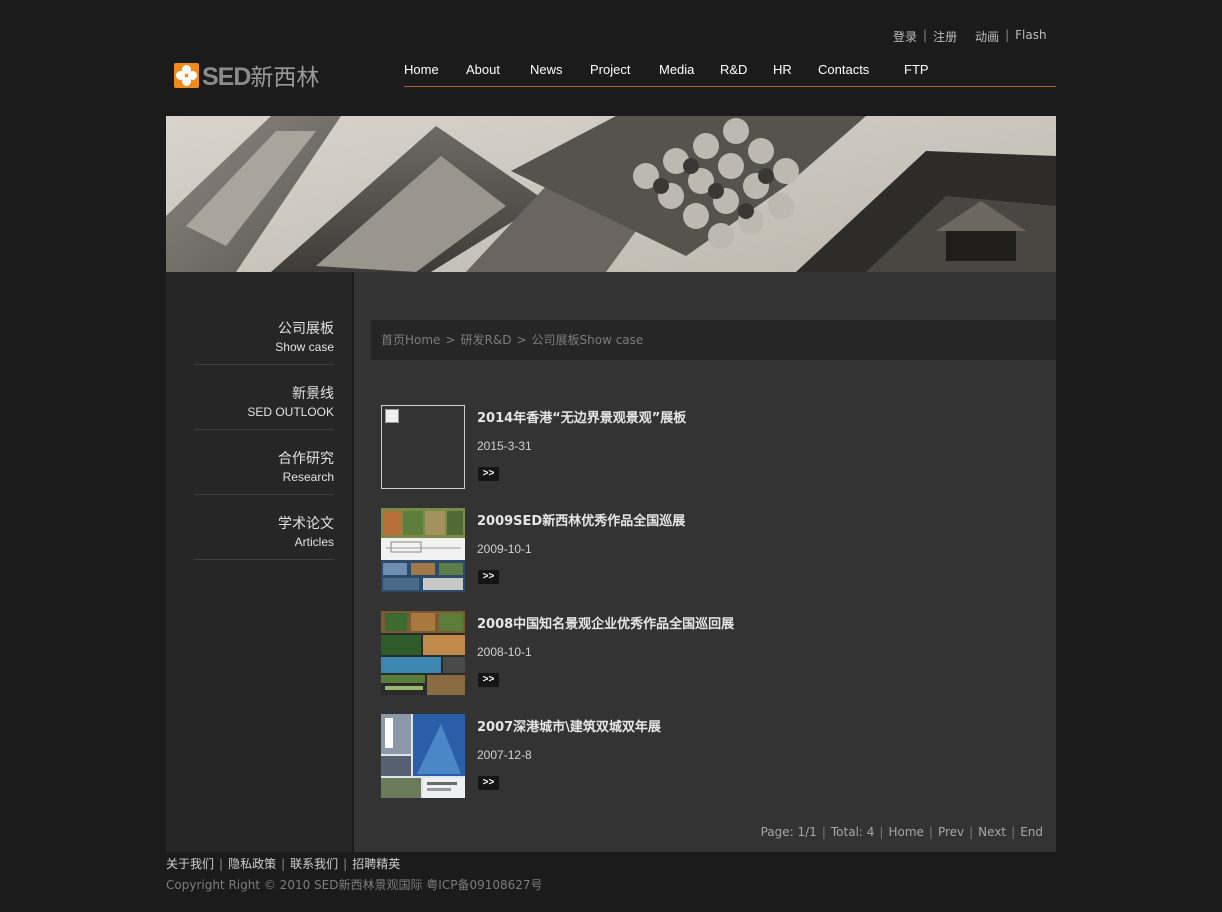 This screenshot has height=912, width=1222. I want to click on pager-home-link: Home, so click(905, 832).